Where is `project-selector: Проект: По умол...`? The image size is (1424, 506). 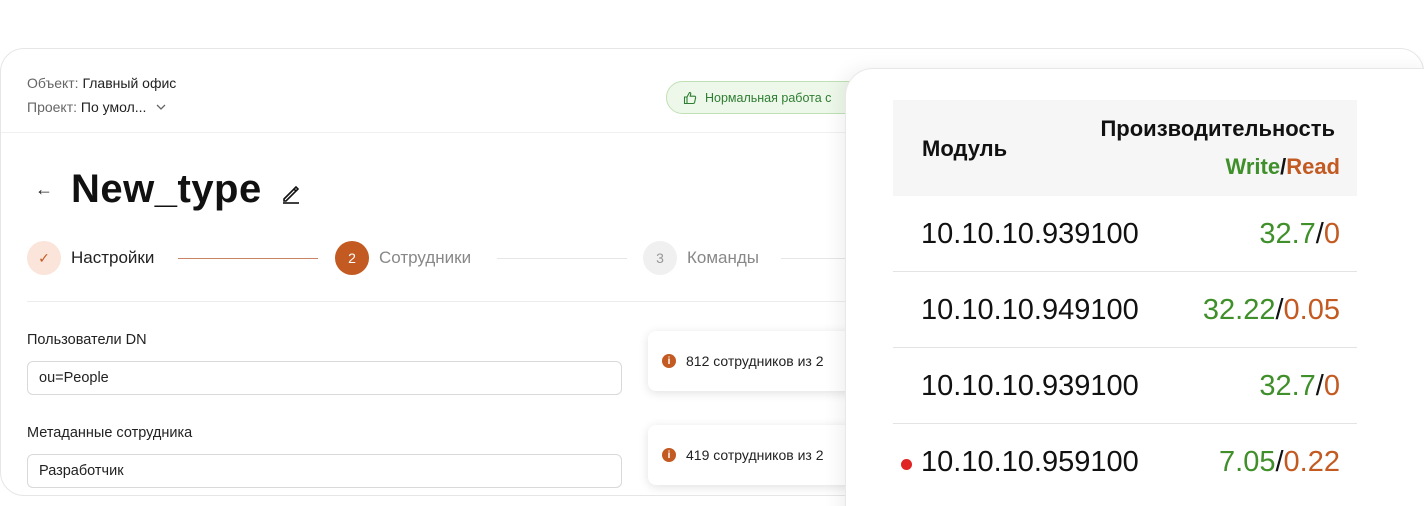 project-selector: Проект: По умол... is located at coordinates (97, 107).